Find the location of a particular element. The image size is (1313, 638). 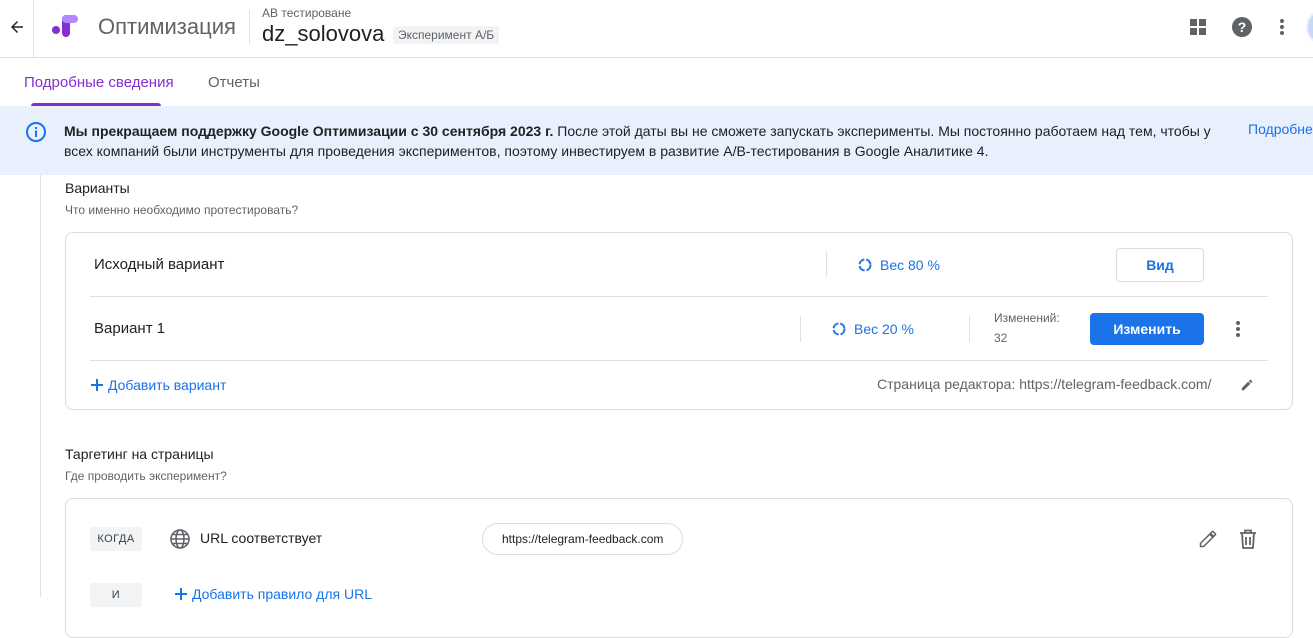

url-rule-value: https://telegram-feedback.com is located at coordinates (583, 539).